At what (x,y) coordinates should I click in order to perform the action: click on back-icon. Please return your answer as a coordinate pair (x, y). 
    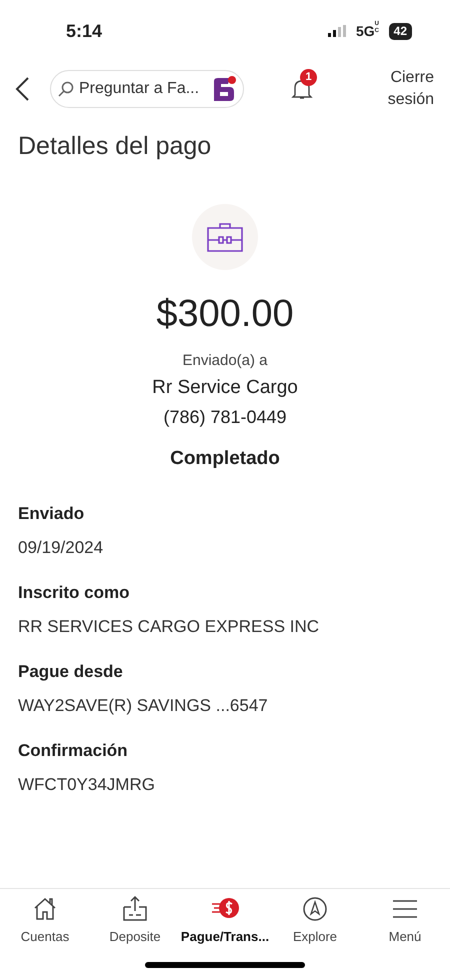
    Looking at the image, I should click on (22, 89).